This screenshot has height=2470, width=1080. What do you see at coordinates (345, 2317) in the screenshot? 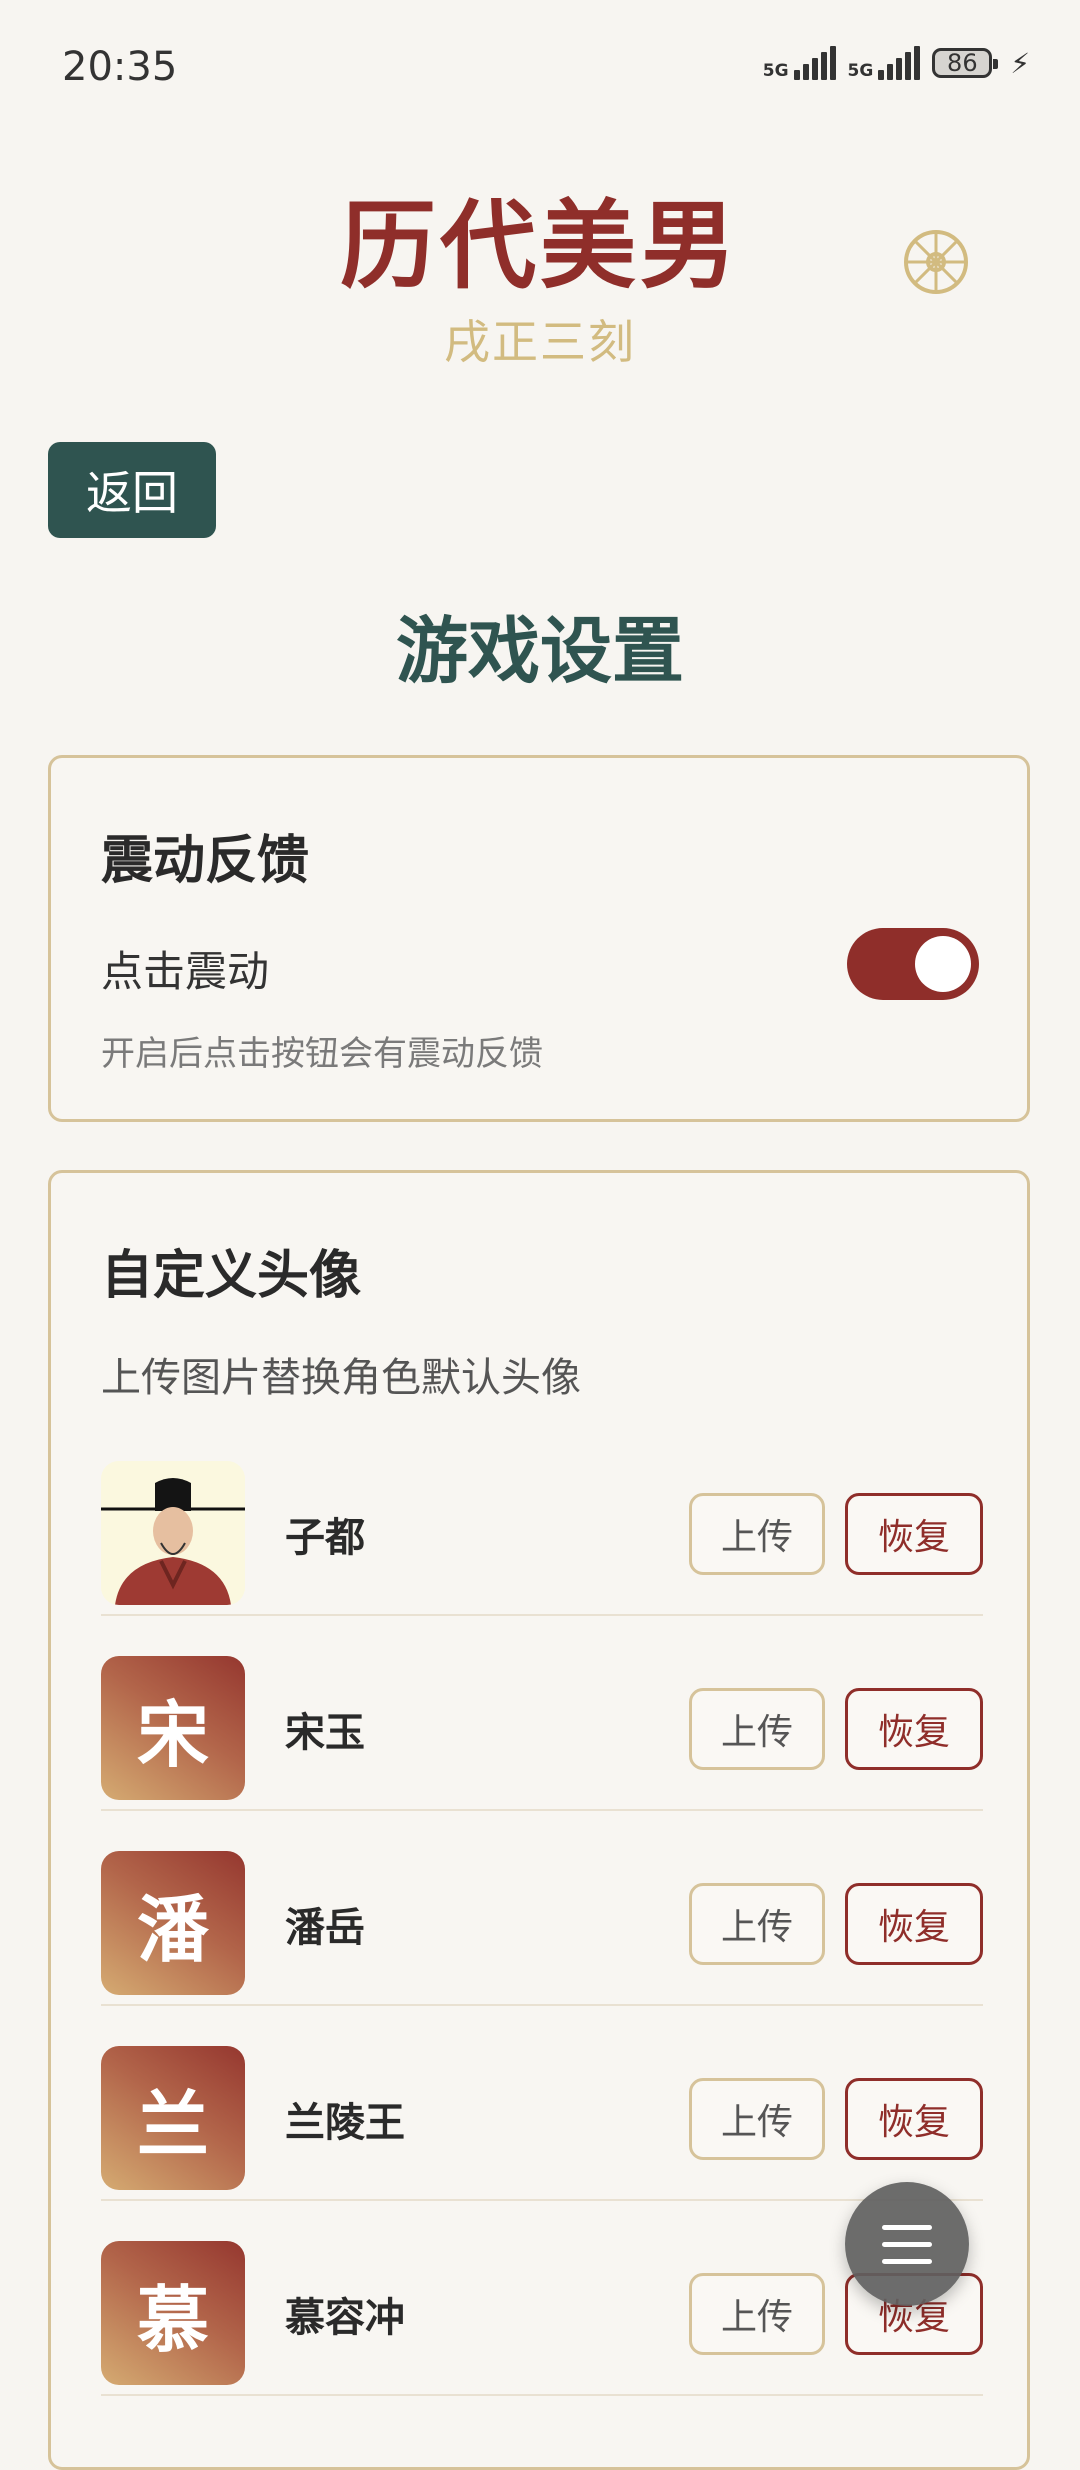
I see `character-name: 慕容冲` at bounding box center [345, 2317].